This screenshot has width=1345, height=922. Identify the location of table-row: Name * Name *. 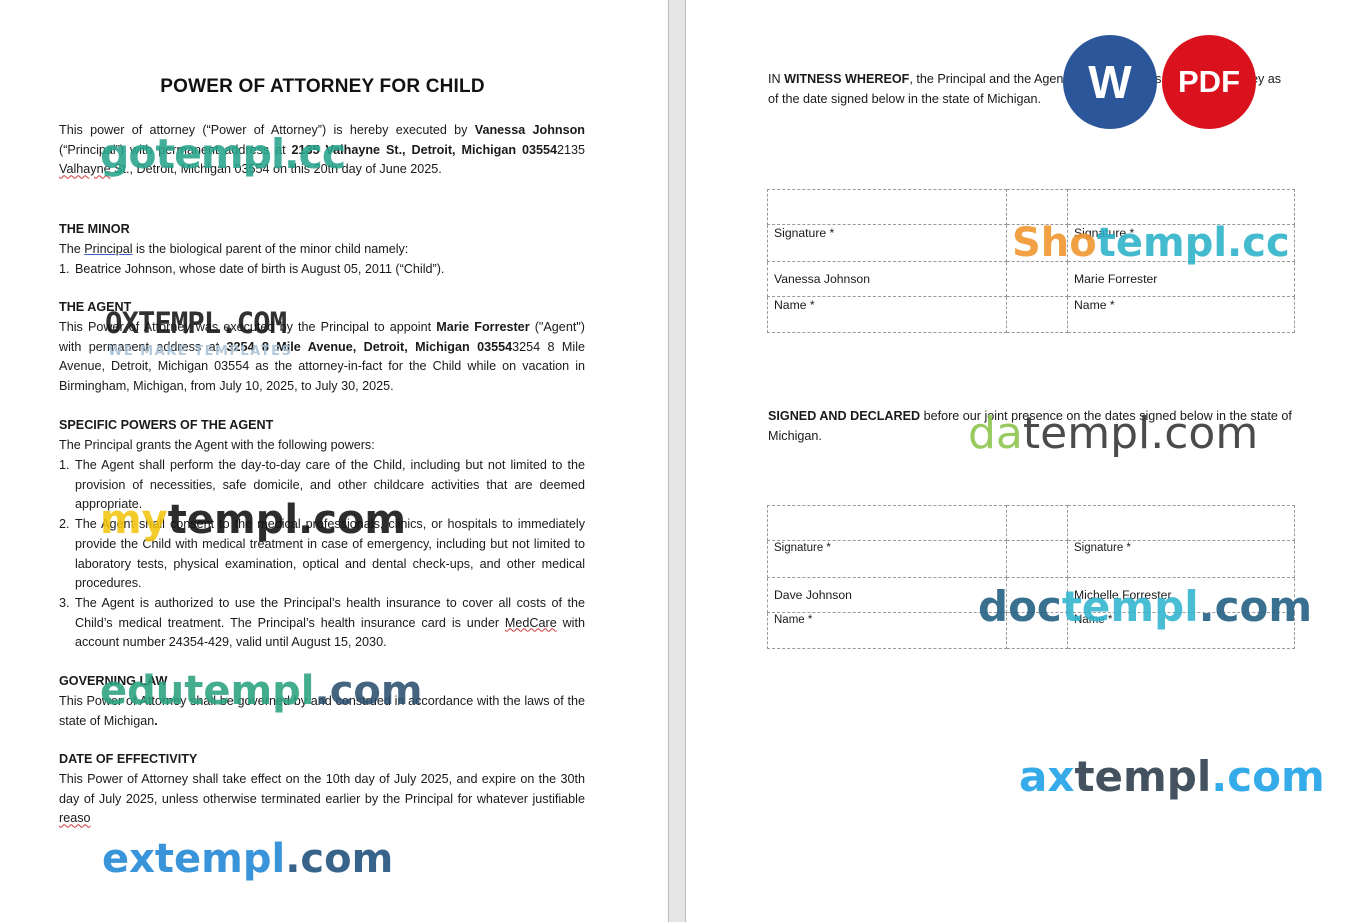
(1031, 314).